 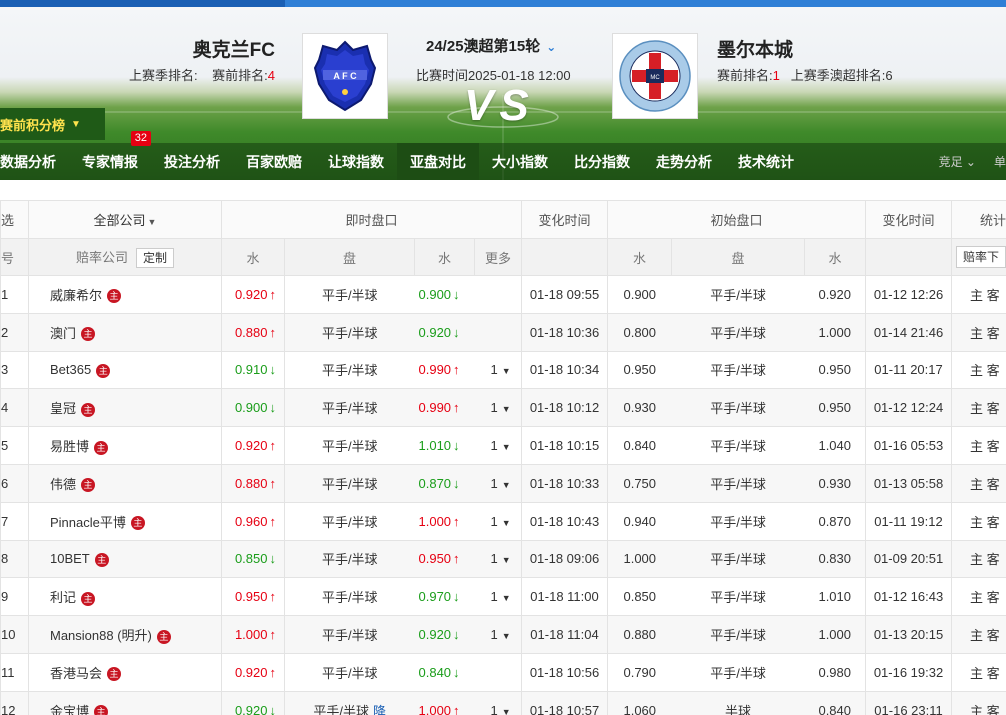 What do you see at coordinates (345, 76) in the screenshot?
I see `home-team-logo: A F C` at bounding box center [345, 76].